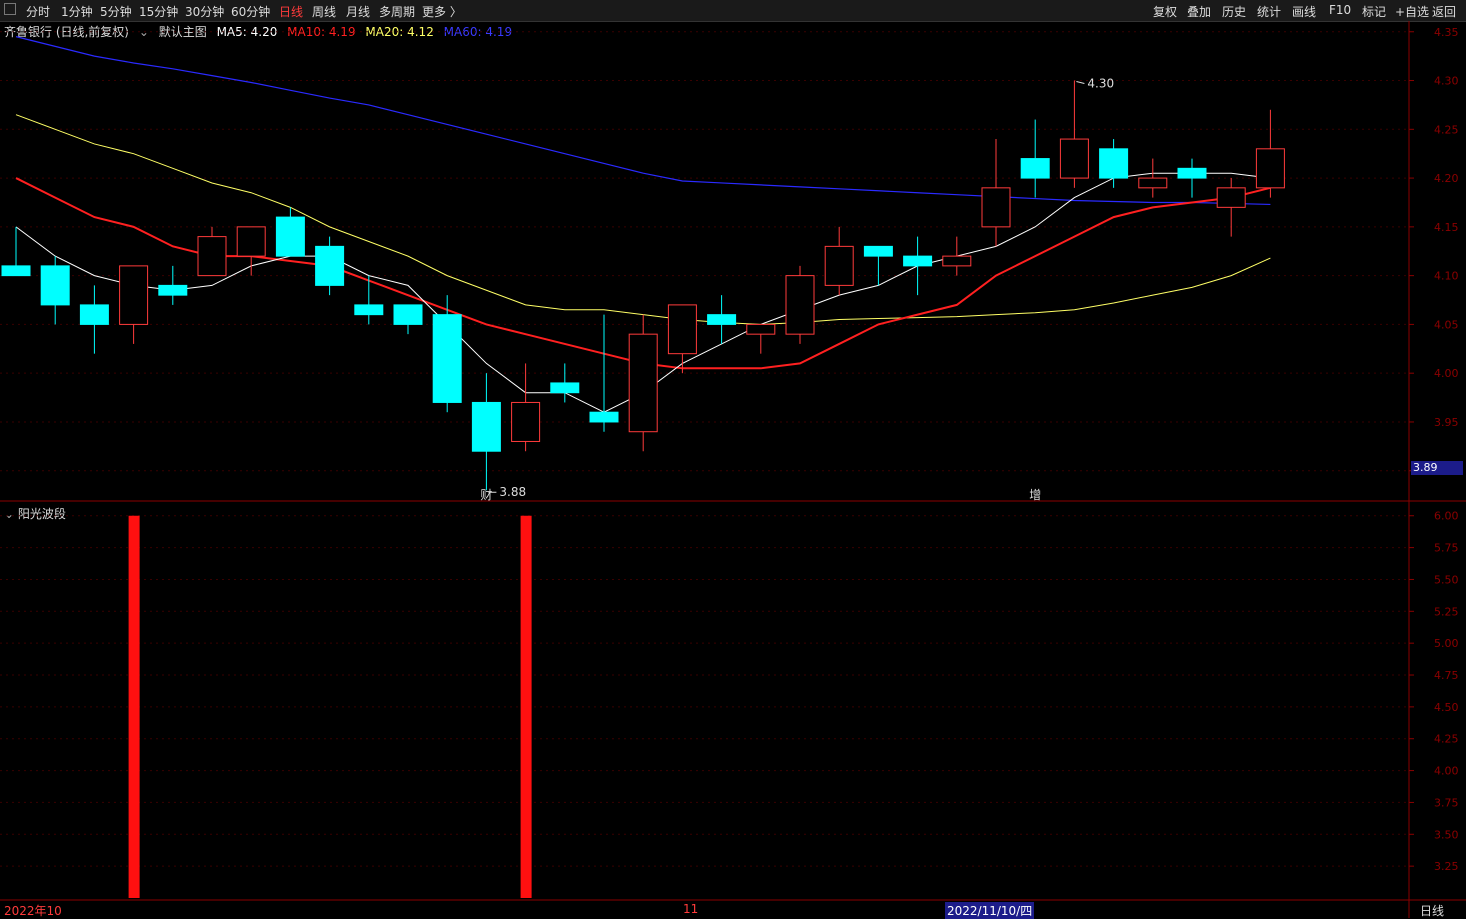 This screenshot has width=1466, height=919. Describe the element at coordinates (1446, 548) in the screenshot. I see `y-tick-label: 5.75` at that location.